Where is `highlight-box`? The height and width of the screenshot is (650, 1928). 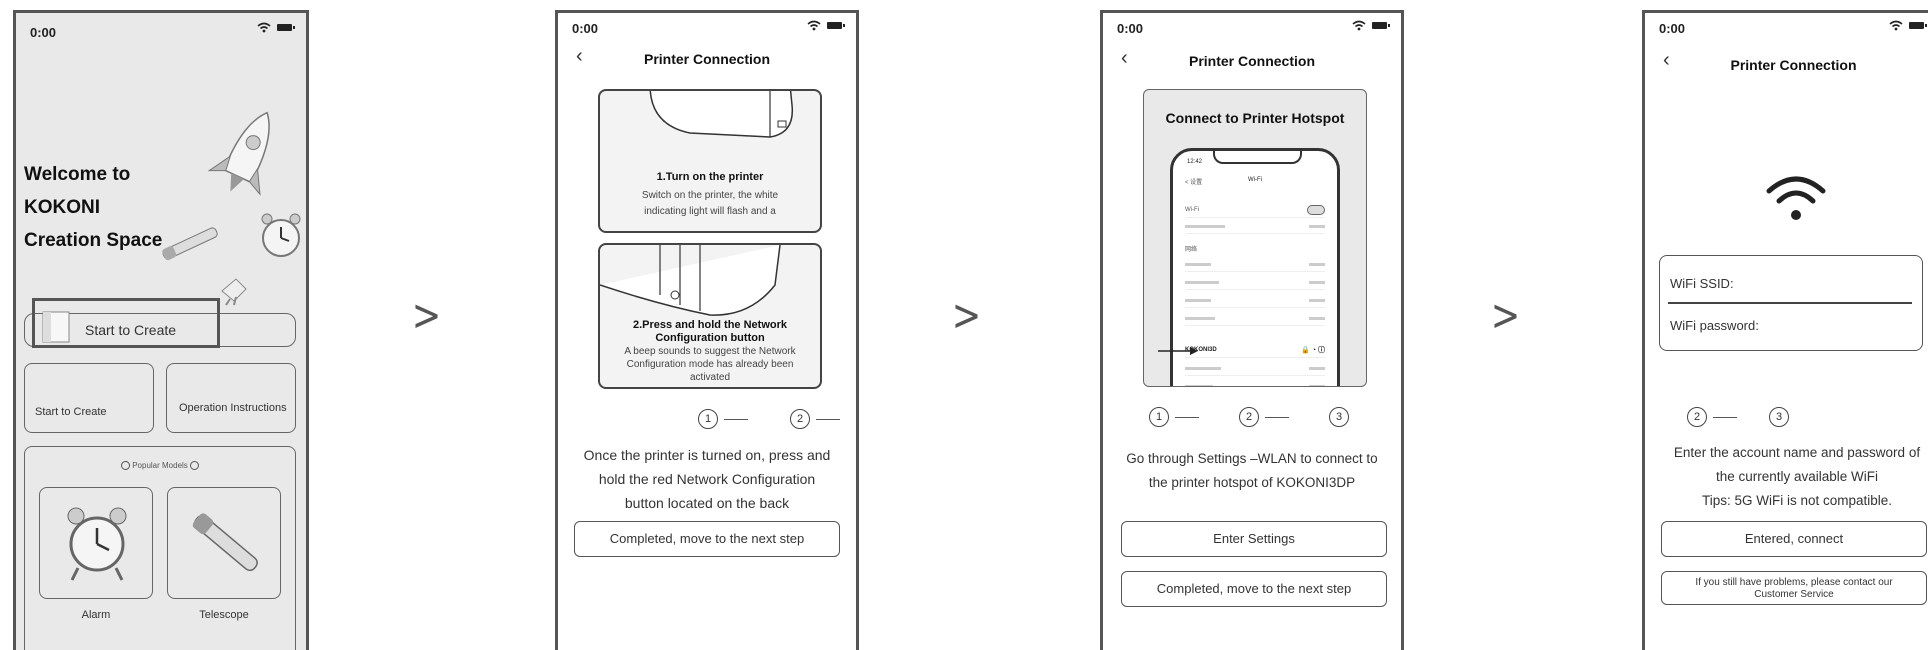 highlight-box is located at coordinates (126, 323).